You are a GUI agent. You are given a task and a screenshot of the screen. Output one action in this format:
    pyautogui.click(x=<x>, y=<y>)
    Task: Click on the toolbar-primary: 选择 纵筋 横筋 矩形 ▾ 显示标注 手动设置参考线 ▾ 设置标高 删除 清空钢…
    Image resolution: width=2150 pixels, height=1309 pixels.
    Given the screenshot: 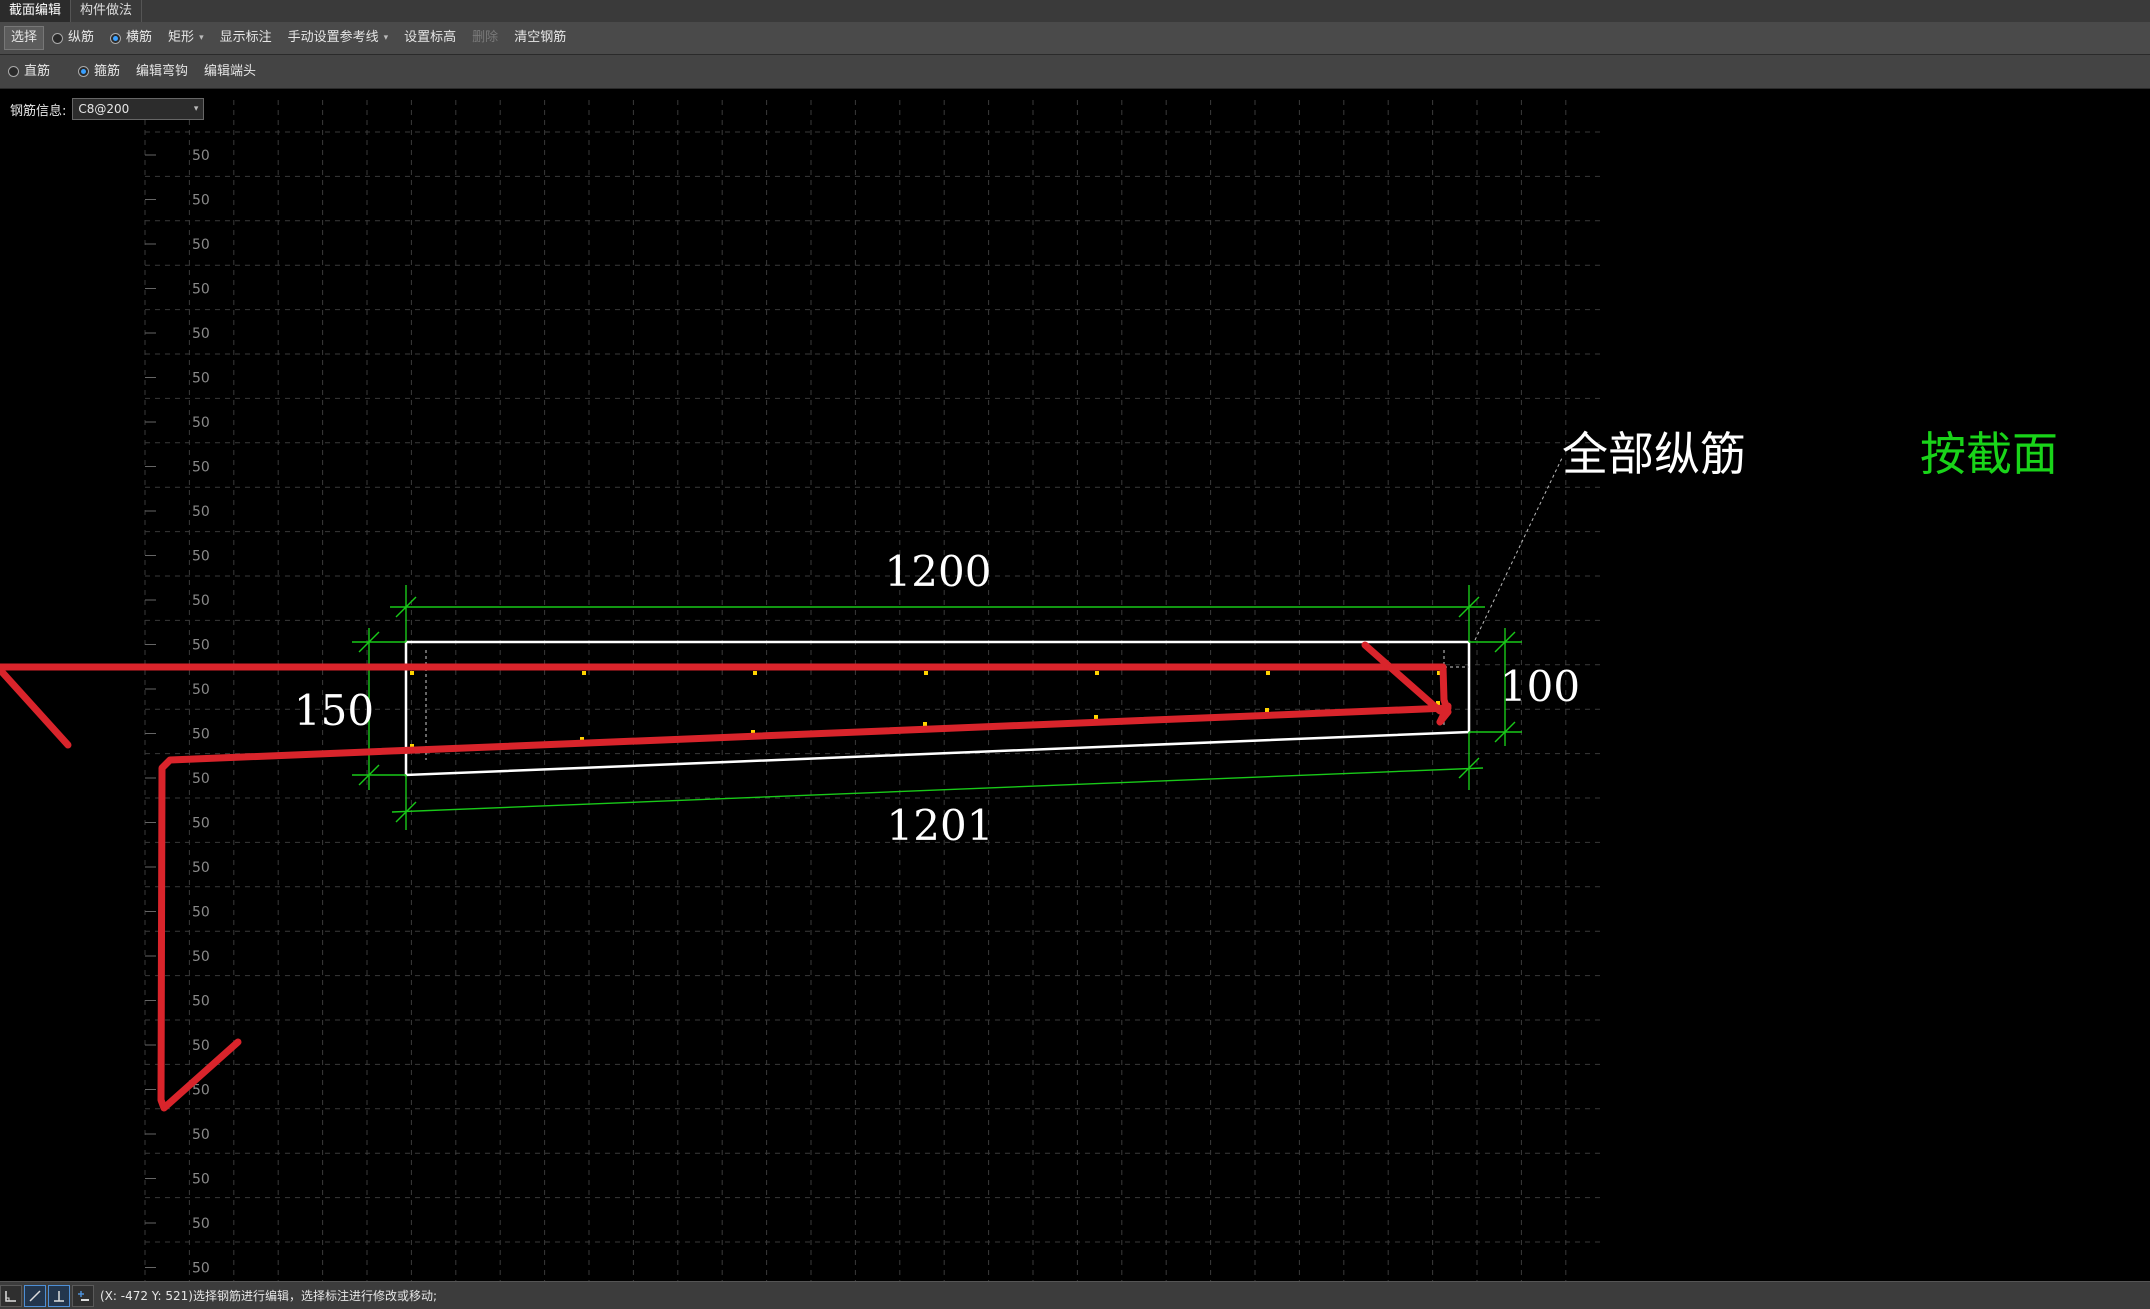 What is the action you would take?
    pyautogui.click(x=1075, y=38)
    